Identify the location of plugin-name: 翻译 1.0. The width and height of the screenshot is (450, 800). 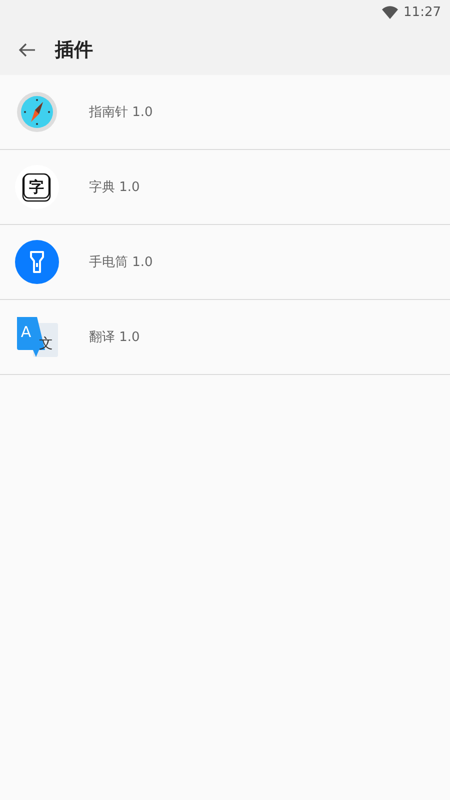
(114, 337).